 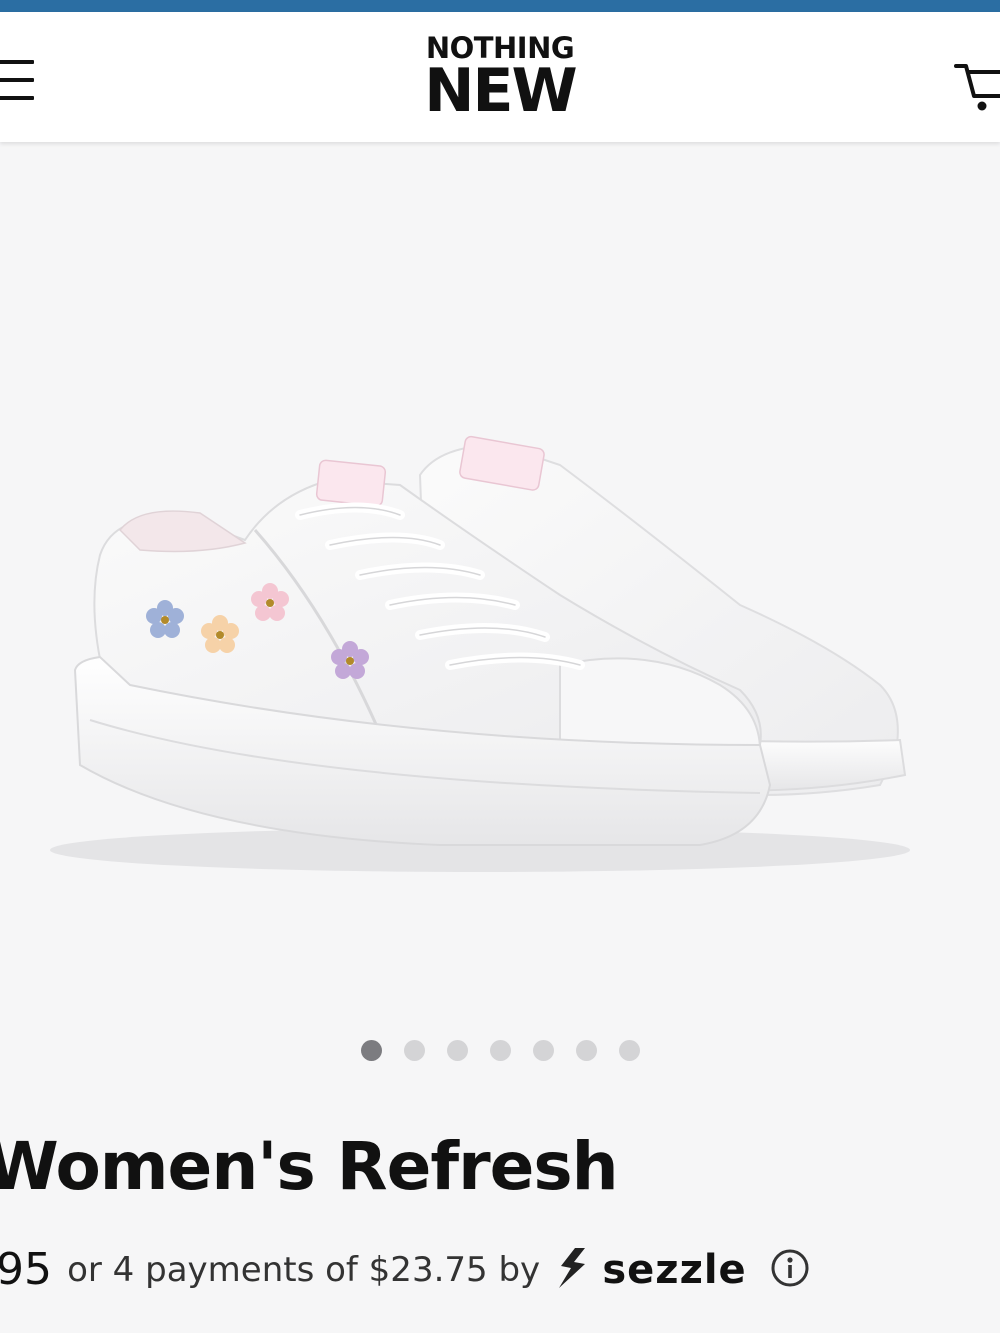 What do you see at coordinates (304, 1269) in the screenshot?
I see `installment-text: or 4 payments of $23.75 by` at bounding box center [304, 1269].